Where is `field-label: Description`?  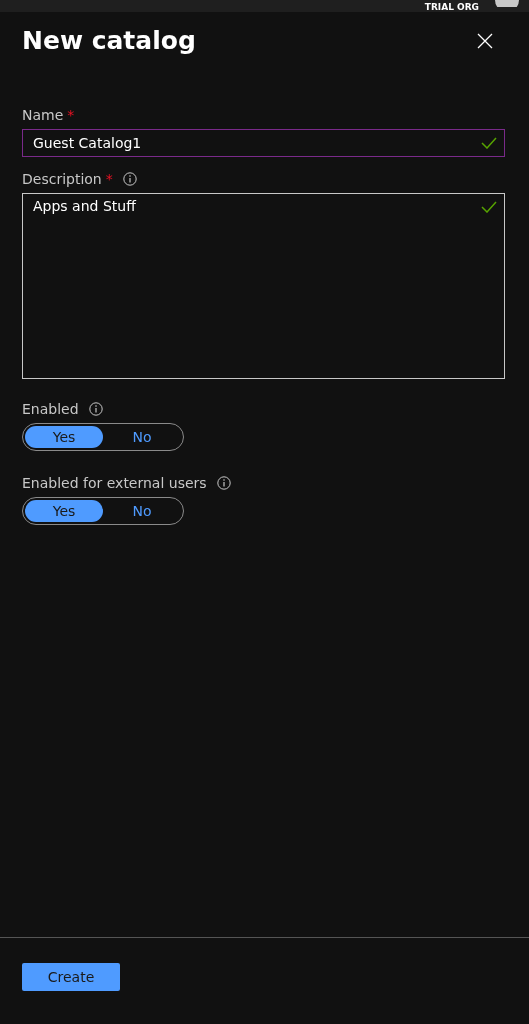
field-label: Description is located at coordinates (62, 179).